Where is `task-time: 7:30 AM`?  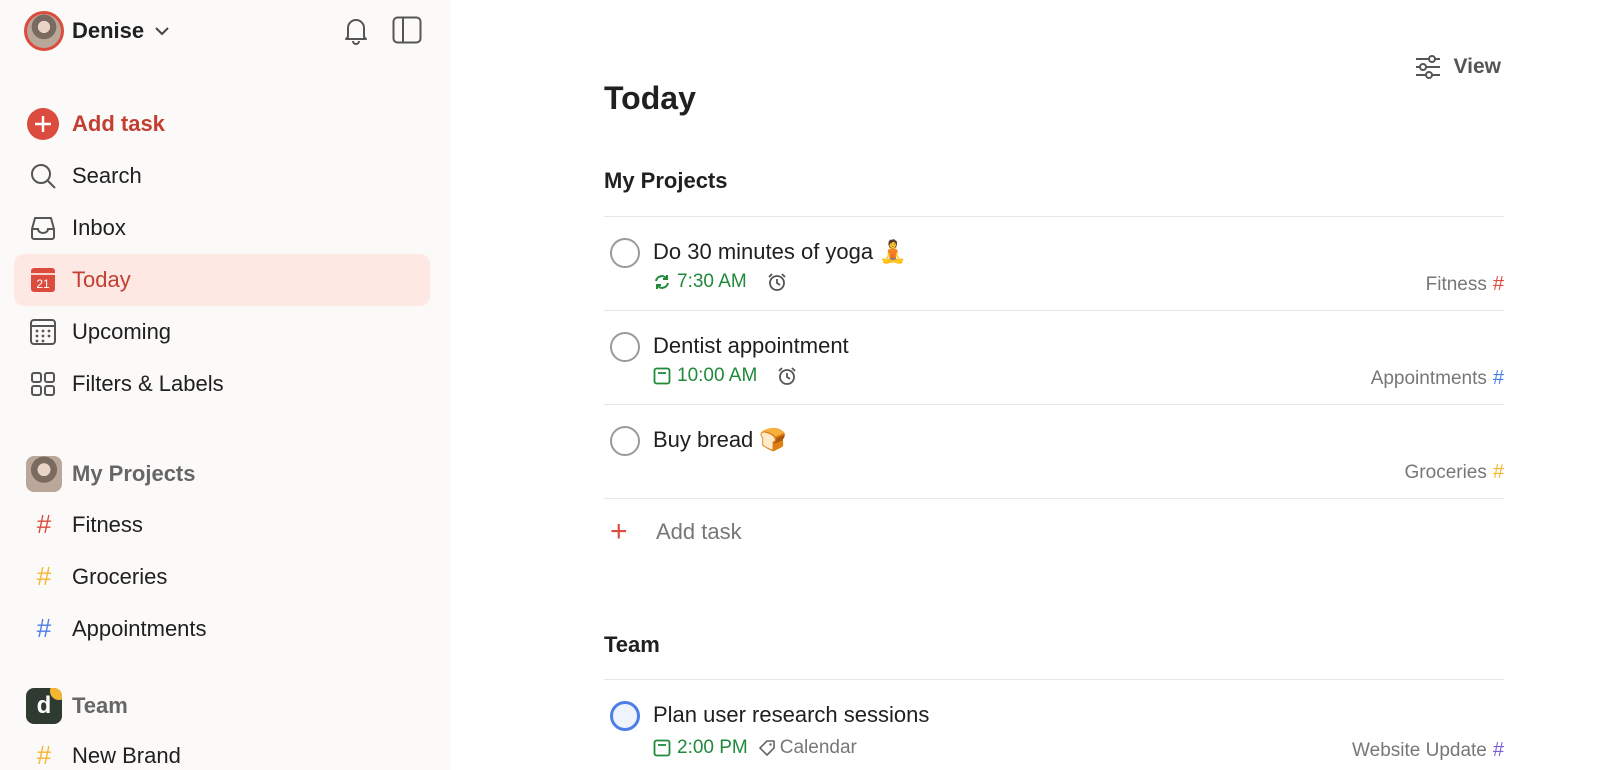
task-time: 7:30 AM is located at coordinates (712, 281).